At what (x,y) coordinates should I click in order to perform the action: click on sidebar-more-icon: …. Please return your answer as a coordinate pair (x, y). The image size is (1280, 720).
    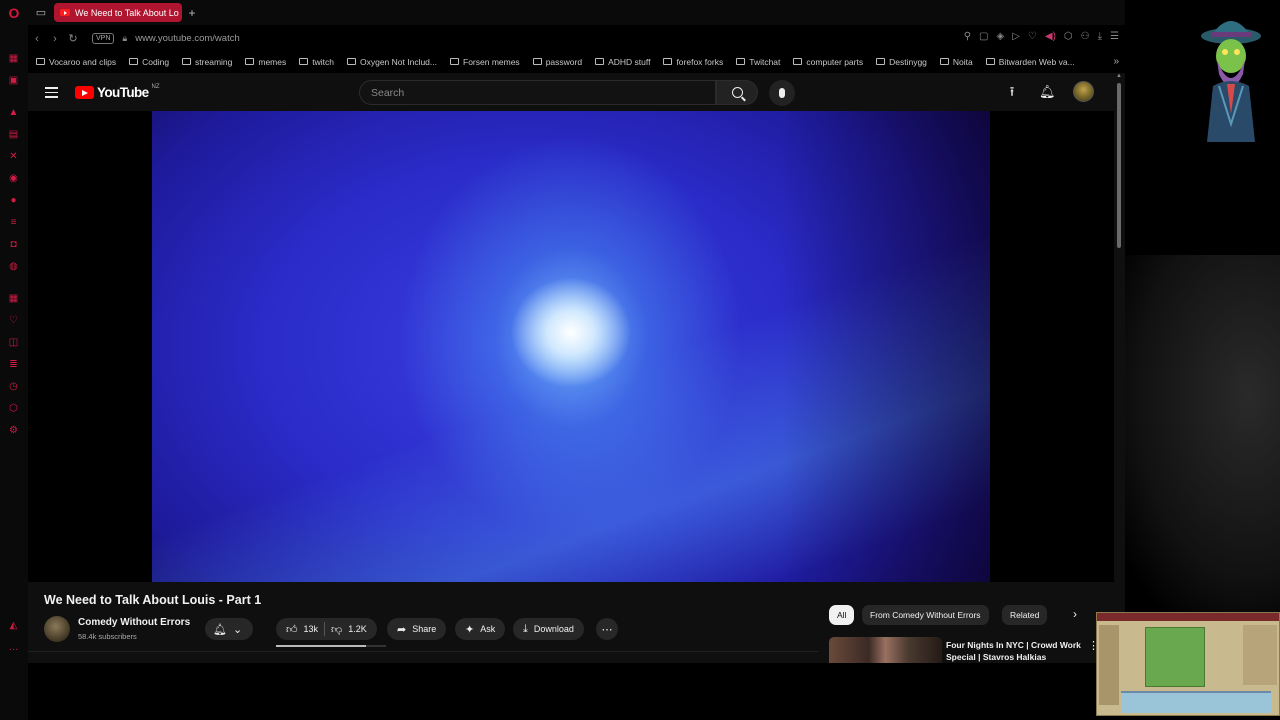
    Looking at the image, I should click on (13, 647).